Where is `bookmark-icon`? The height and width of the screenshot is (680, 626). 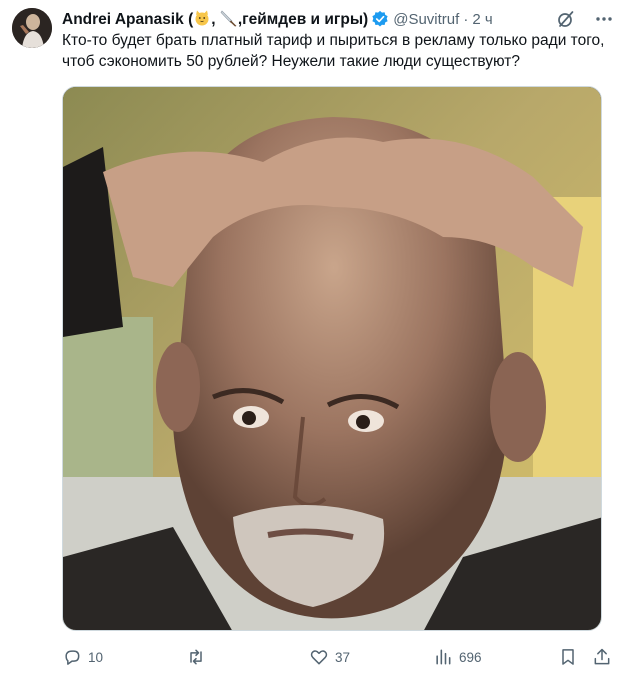
bookmark-icon is located at coordinates (568, 657).